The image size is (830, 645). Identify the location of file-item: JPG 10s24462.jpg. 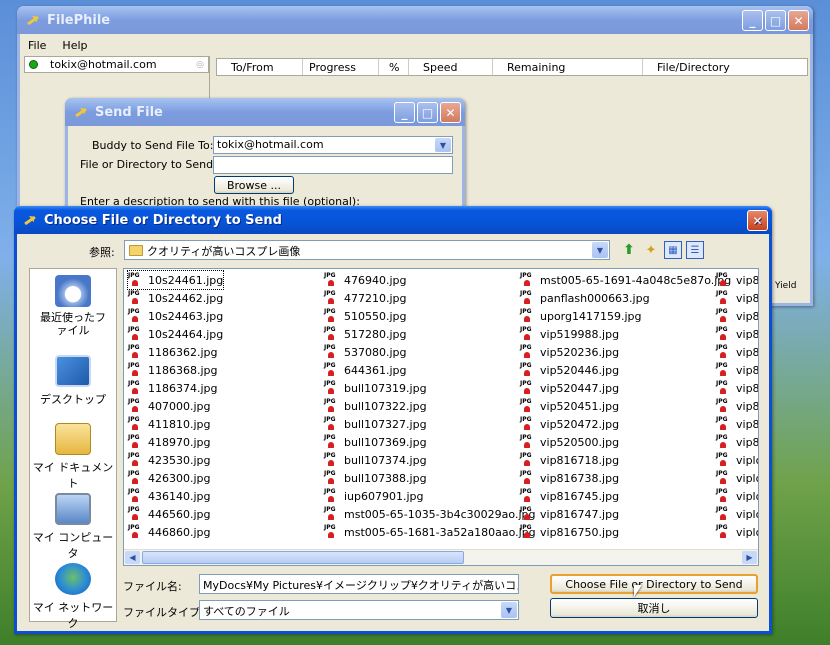
(175, 298).